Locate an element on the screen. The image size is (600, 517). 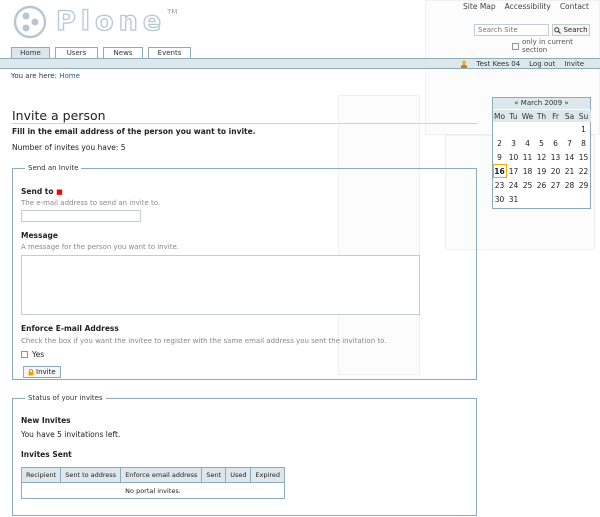
calendar-day: 19 is located at coordinates (542, 171).